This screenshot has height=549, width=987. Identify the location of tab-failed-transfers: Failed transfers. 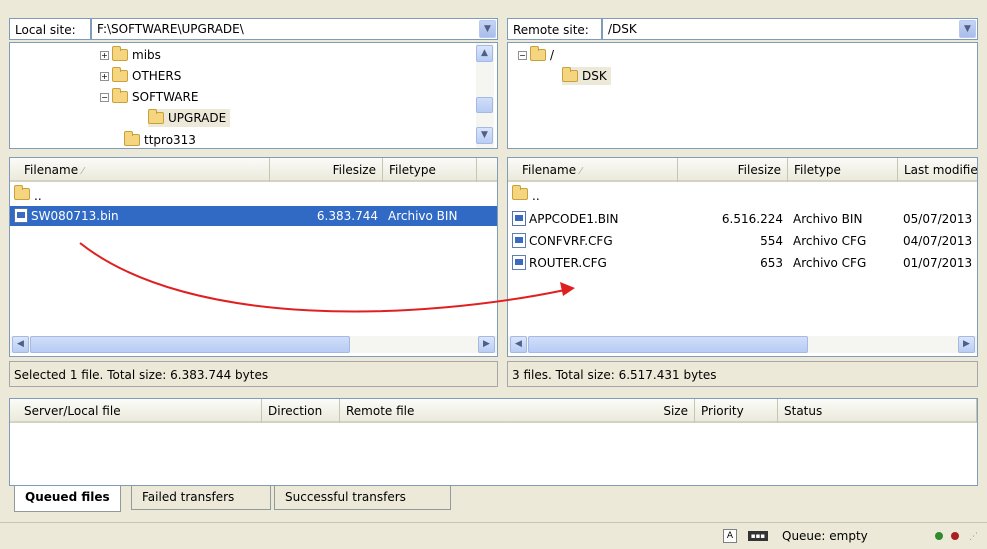
(201, 498).